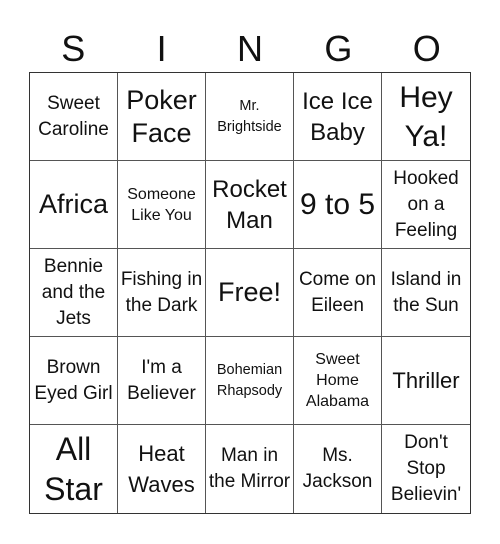 The height and width of the screenshot is (544, 500). I want to click on bingo-header: S I N G O, so click(250, 49).